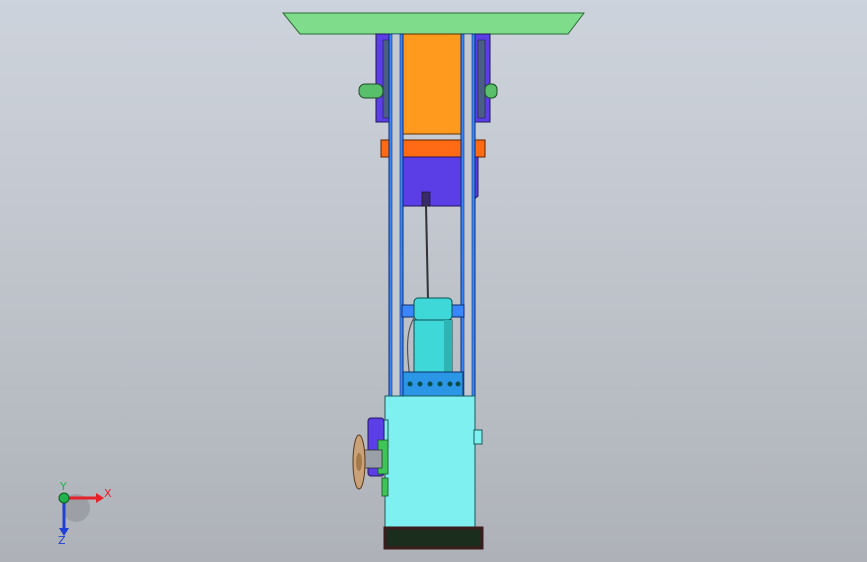 This screenshot has width=867, height=562. What do you see at coordinates (100, 498) in the screenshot?
I see `x-axis-arrowhead` at bounding box center [100, 498].